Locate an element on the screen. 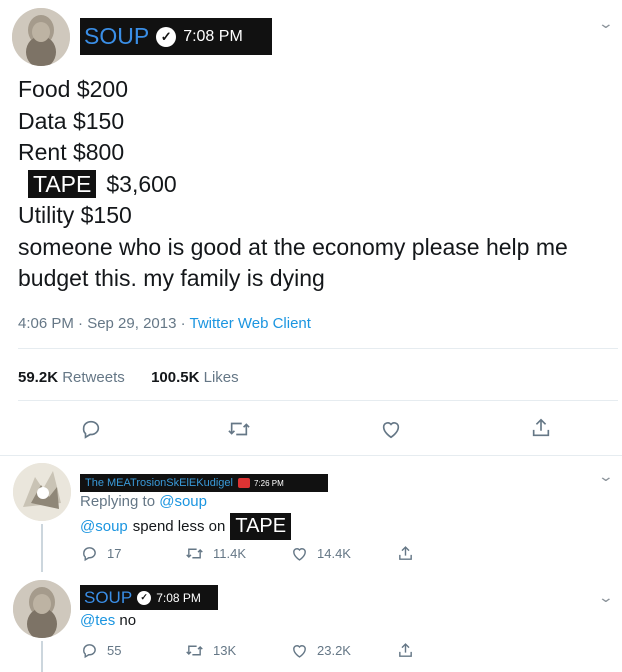  tape-amount: $3,600 is located at coordinates (141, 183).